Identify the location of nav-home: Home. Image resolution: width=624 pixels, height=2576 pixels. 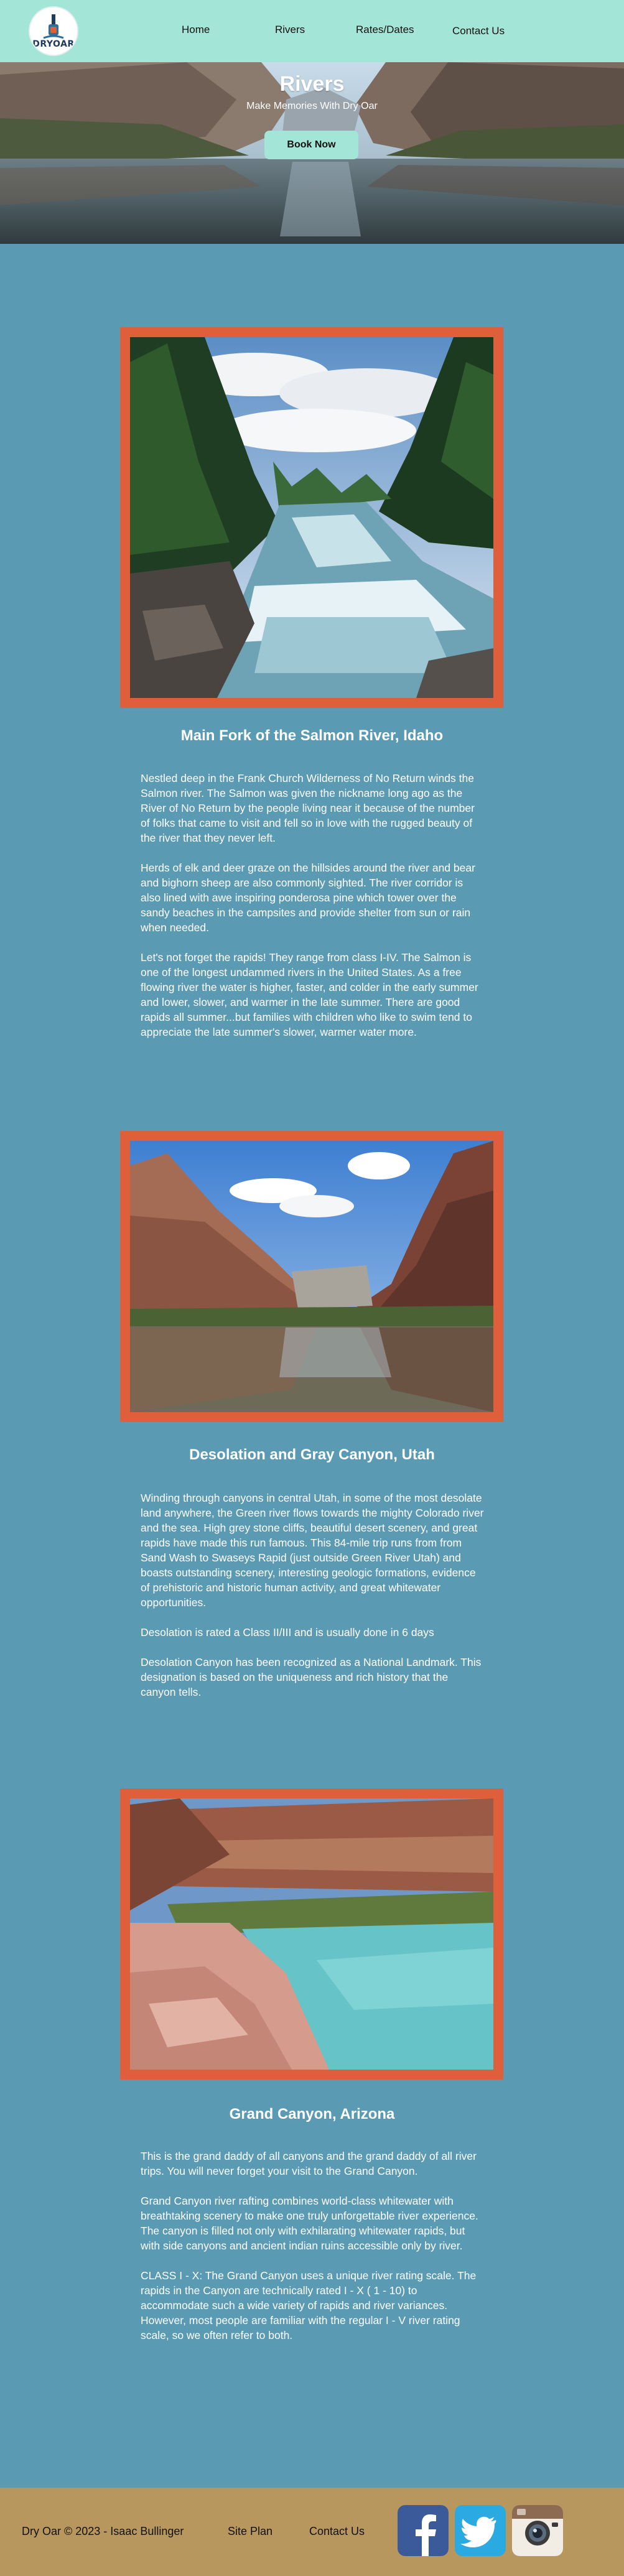
(196, 30).